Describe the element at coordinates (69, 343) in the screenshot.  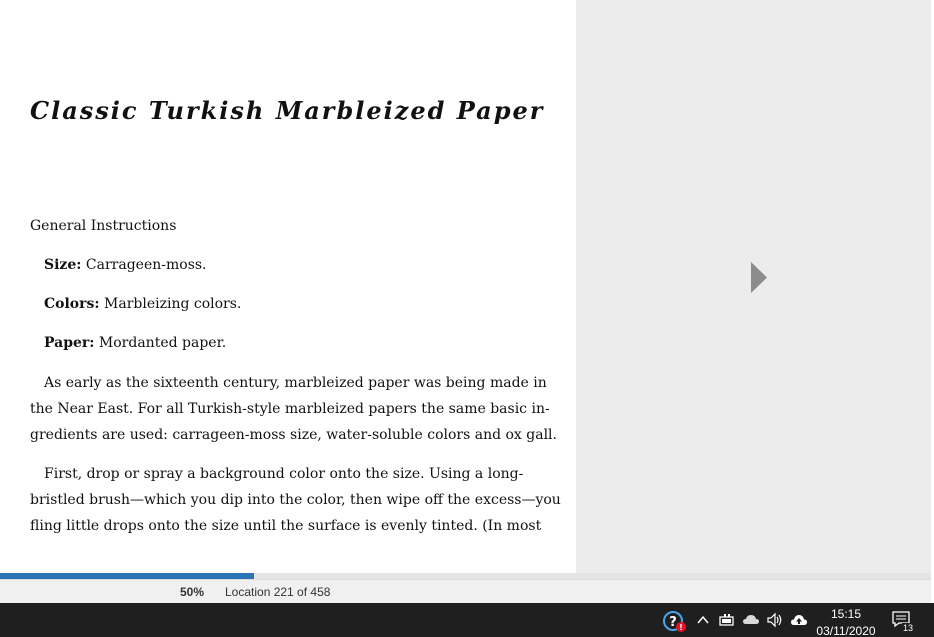
I see `spec-label: Paper:` at that location.